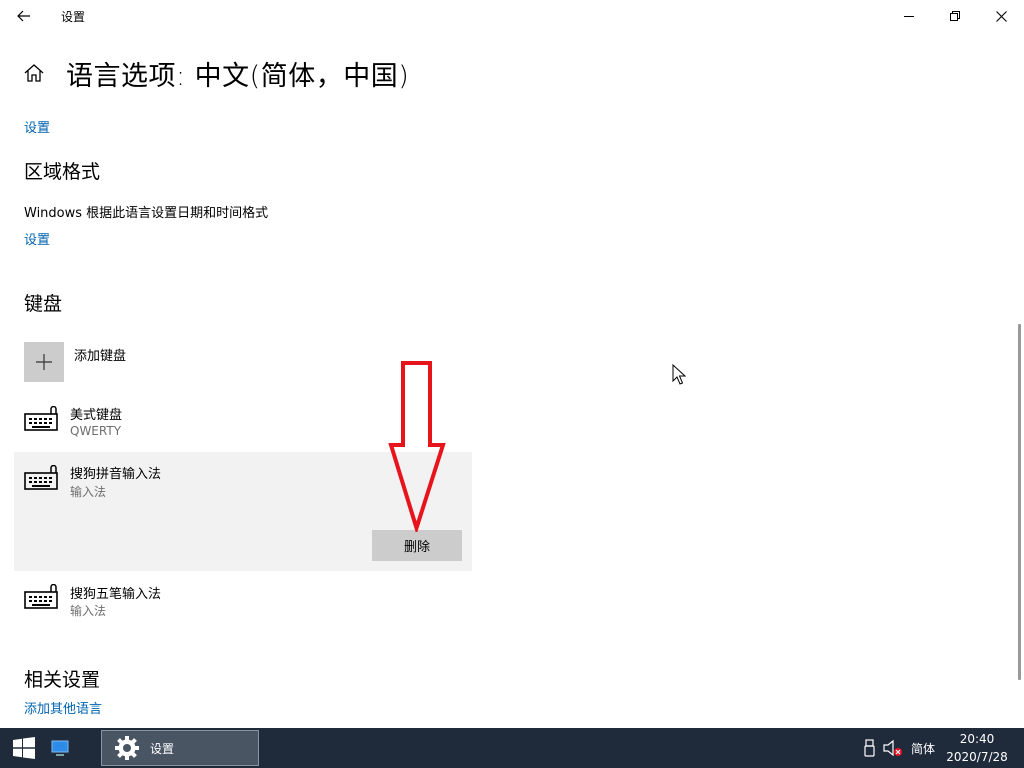 Image resolution: width=1024 pixels, height=768 pixels. I want to click on taskbar-app-button, so click(60, 748).